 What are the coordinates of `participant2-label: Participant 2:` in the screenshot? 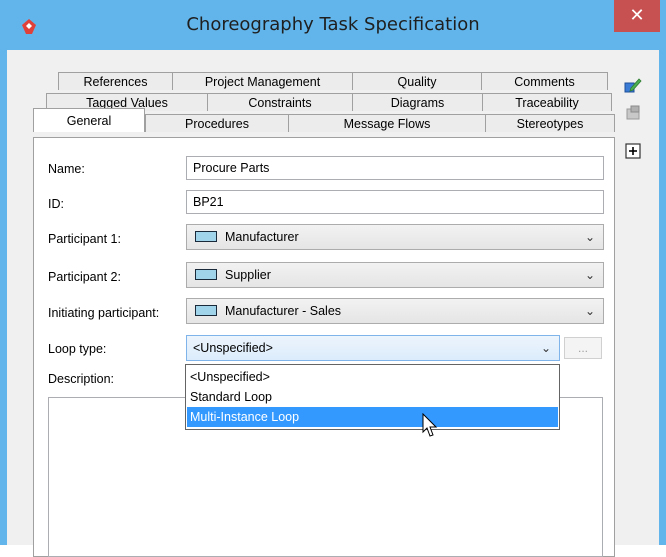 It's located at (84, 277).